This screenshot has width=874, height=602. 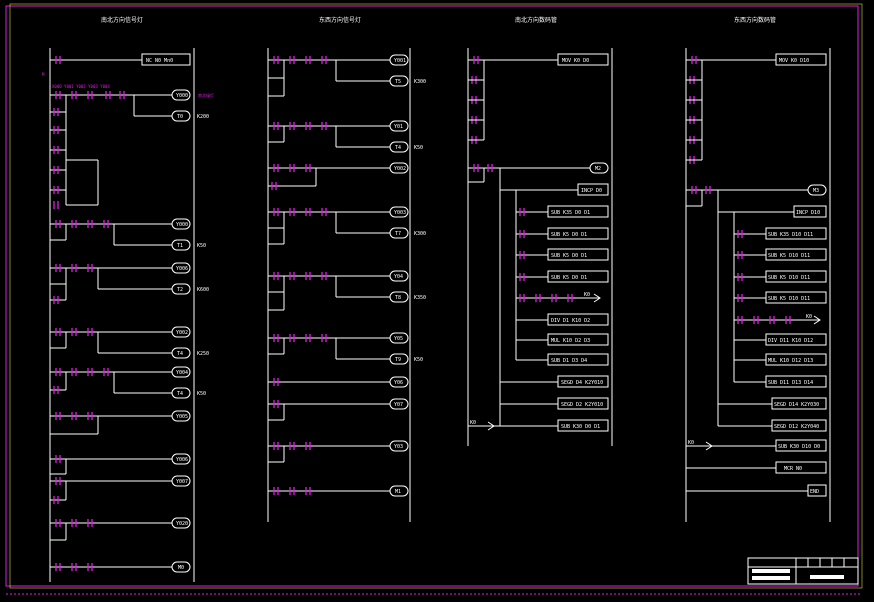 I want to click on coil-label: T2, so click(x=180, y=290).